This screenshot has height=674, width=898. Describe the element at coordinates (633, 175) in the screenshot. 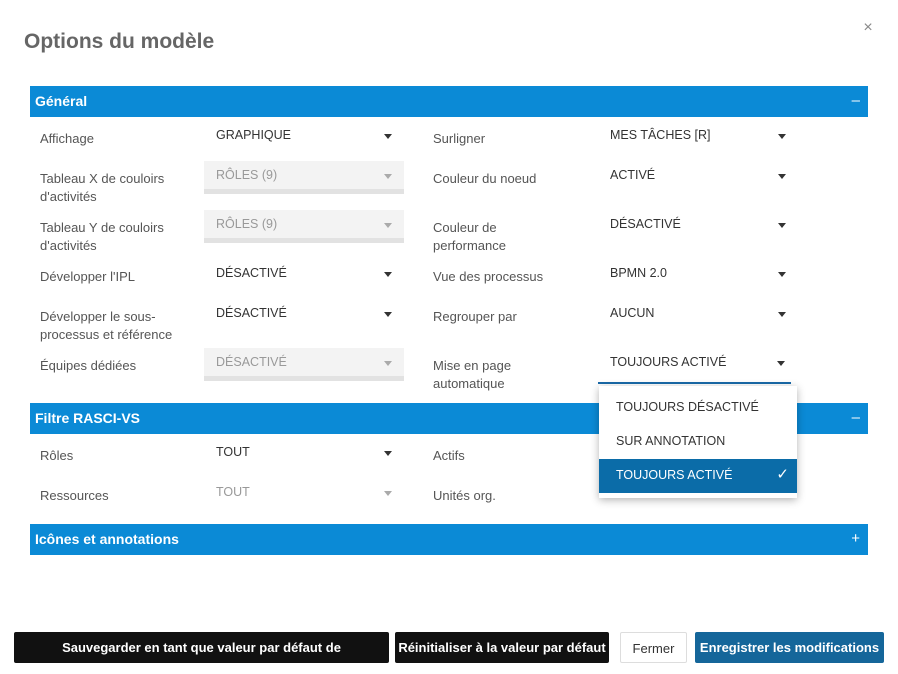

I see `select-couleur-noeud-value: ACTIVÉ` at that location.